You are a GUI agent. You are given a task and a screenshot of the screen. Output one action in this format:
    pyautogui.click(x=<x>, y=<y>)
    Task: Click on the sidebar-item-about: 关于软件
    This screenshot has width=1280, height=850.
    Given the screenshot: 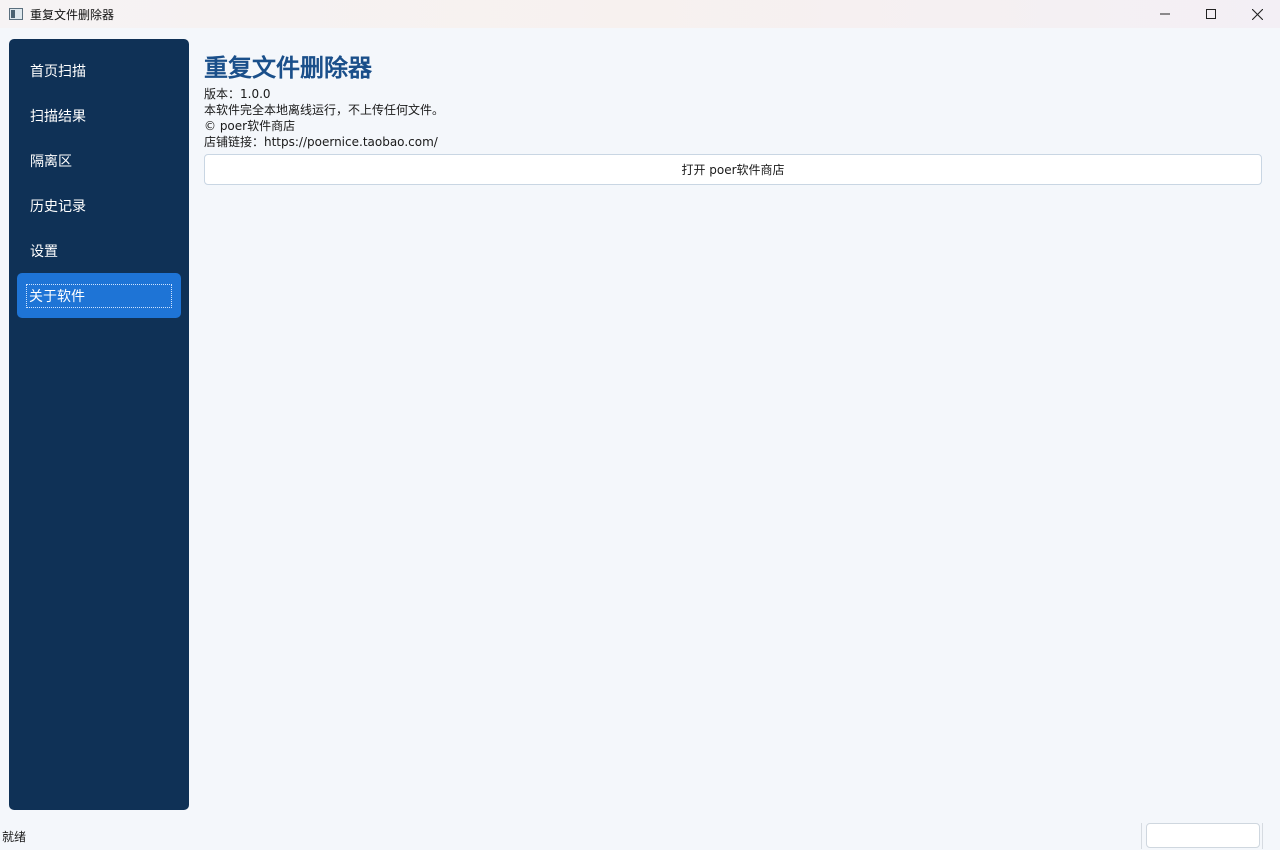 What is the action you would take?
    pyautogui.click(x=99, y=295)
    